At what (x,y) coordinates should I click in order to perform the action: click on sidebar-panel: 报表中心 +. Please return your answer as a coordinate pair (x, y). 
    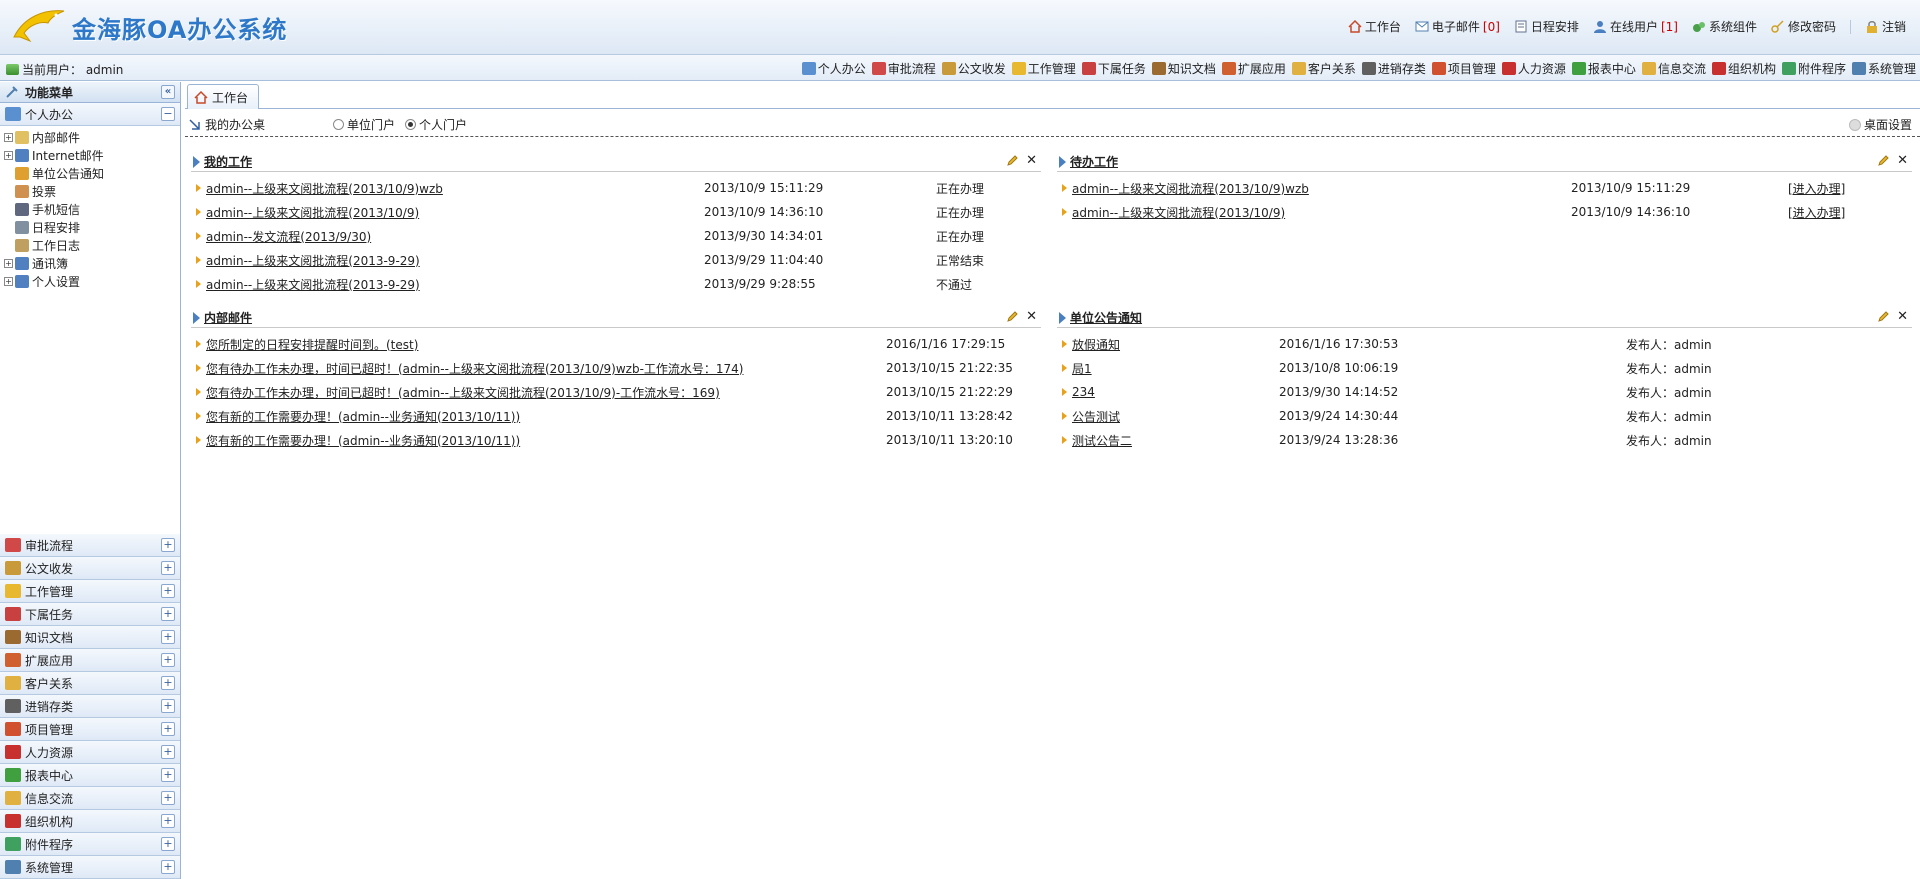
    Looking at the image, I should click on (90, 775).